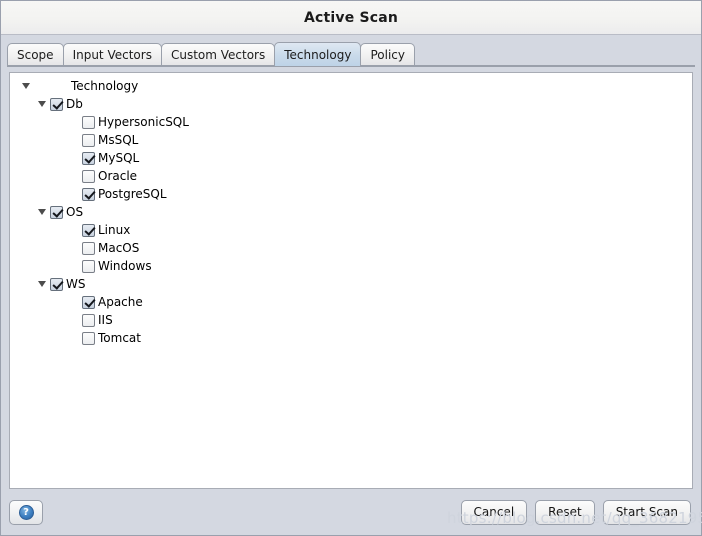 The height and width of the screenshot is (536, 702). Describe the element at coordinates (88, 266) in the screenshot. I see `checkbox-windows` at that location.